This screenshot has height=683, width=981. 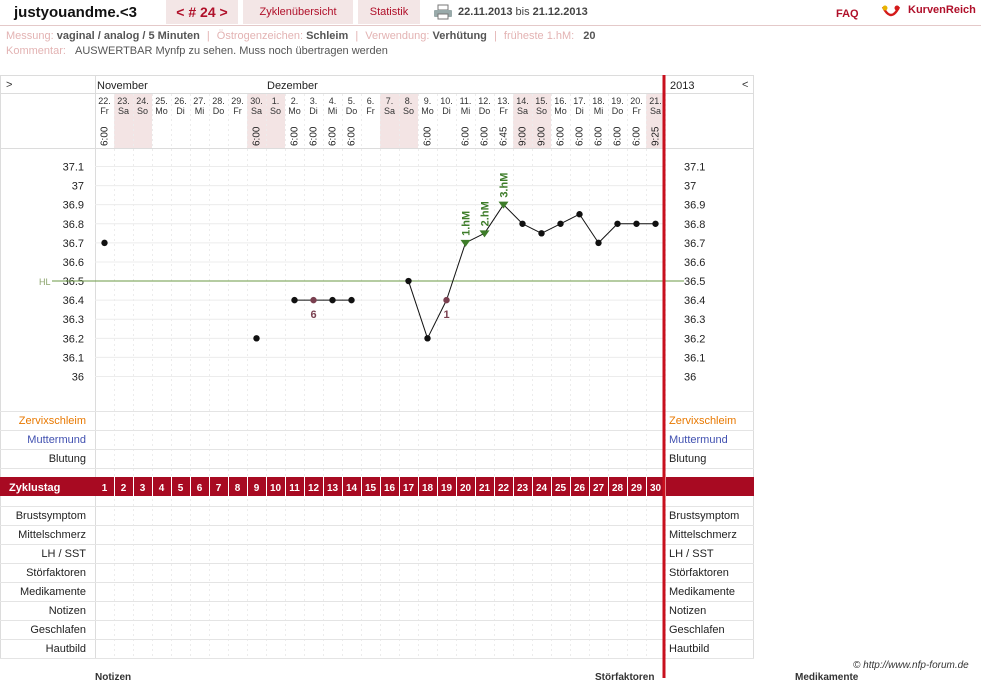 I want to click on date-label: 21., so click(x=655, y=101).